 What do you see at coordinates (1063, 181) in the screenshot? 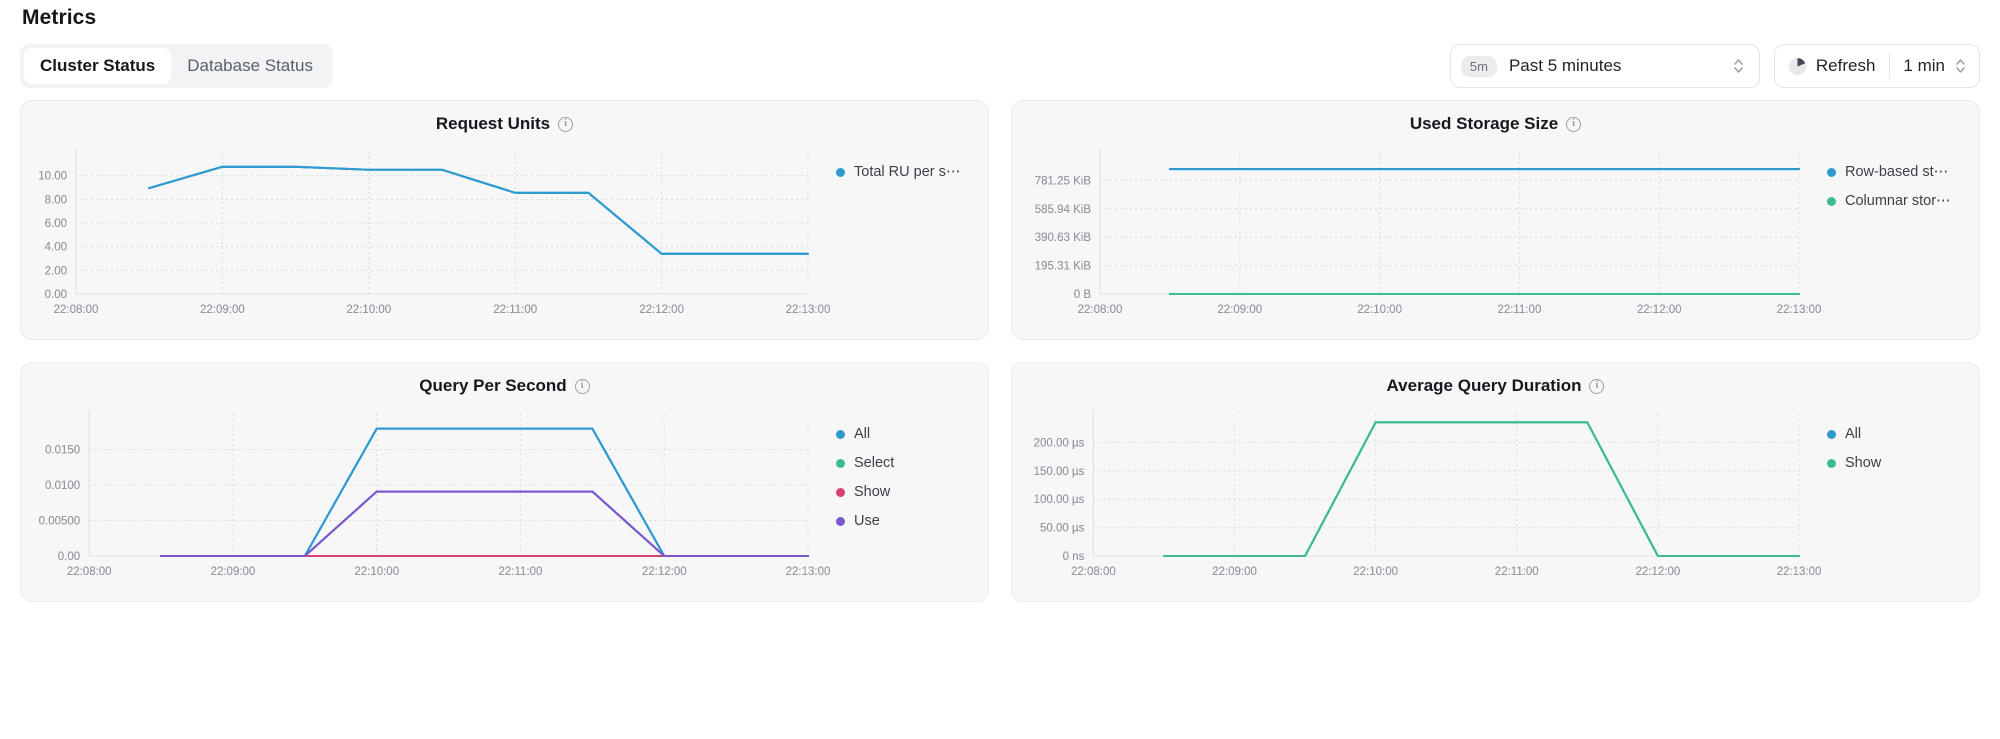
I see `svg-text: 781.25 KiB` at bounding box center [1063, 181].